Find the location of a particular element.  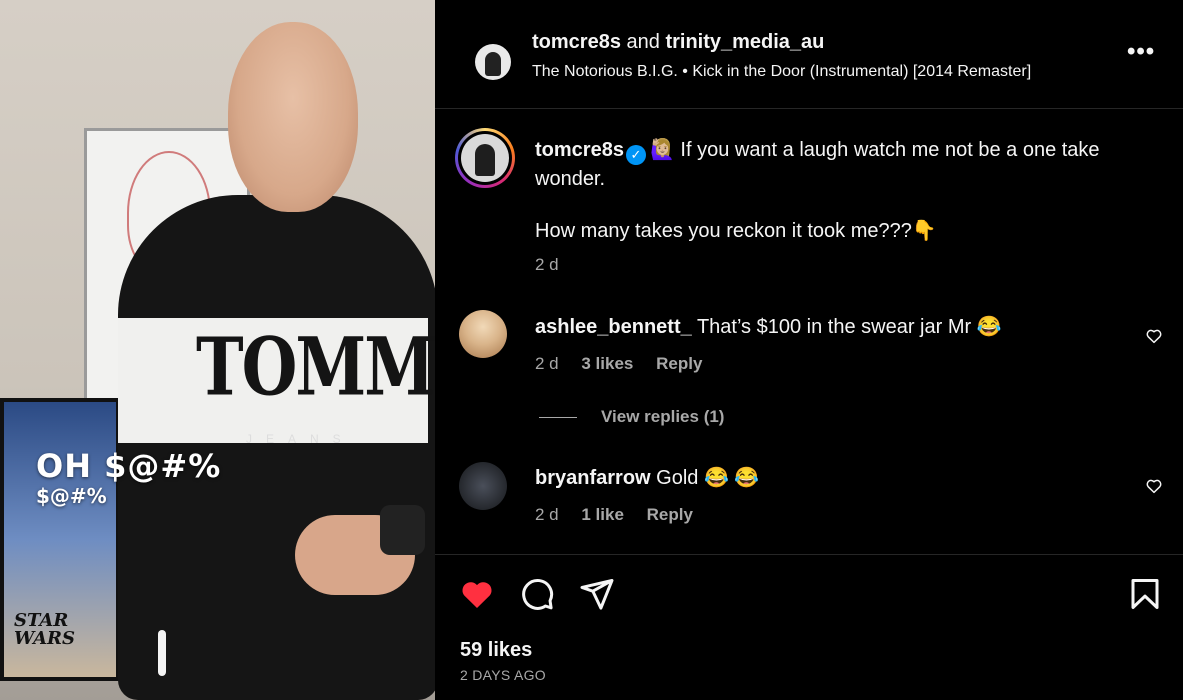

post-timestamp: 2 DAYS AGO is located at coordinates (503, 675).